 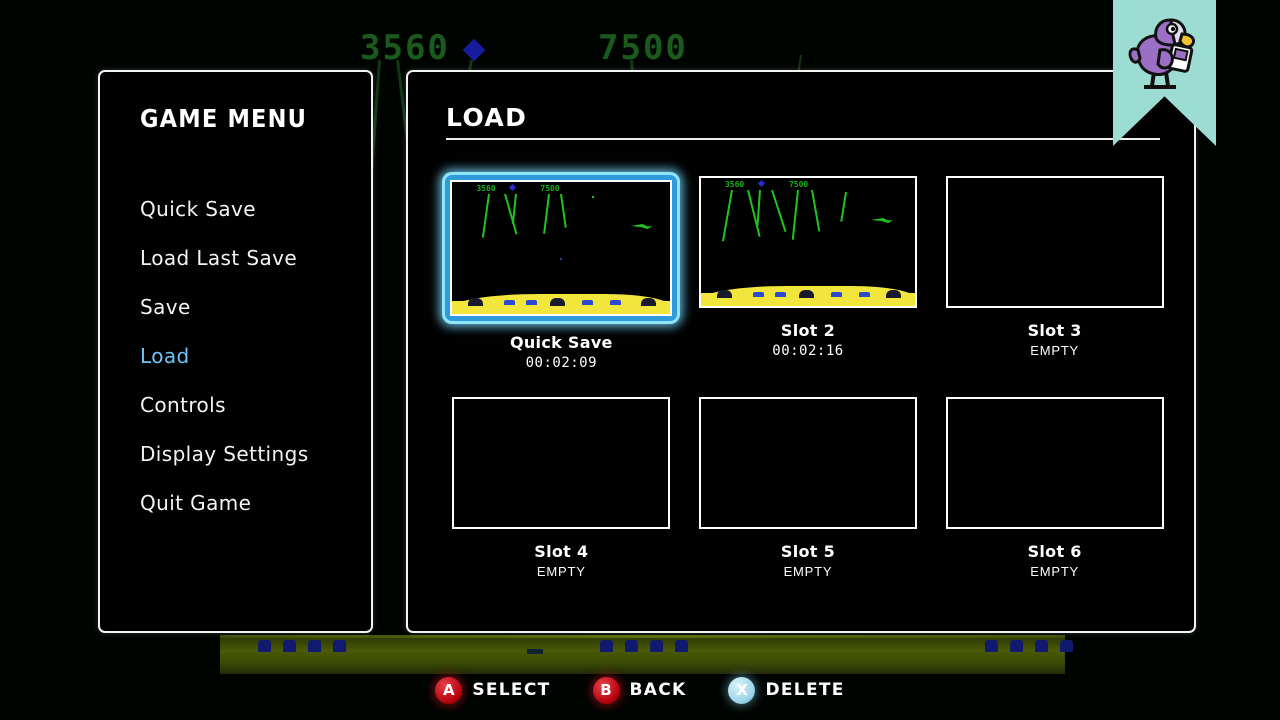 What do you see at coordinates (1161, 53) in the screenshot?
I see `dodo-bird-icon` at bounding box center [1161, 53].